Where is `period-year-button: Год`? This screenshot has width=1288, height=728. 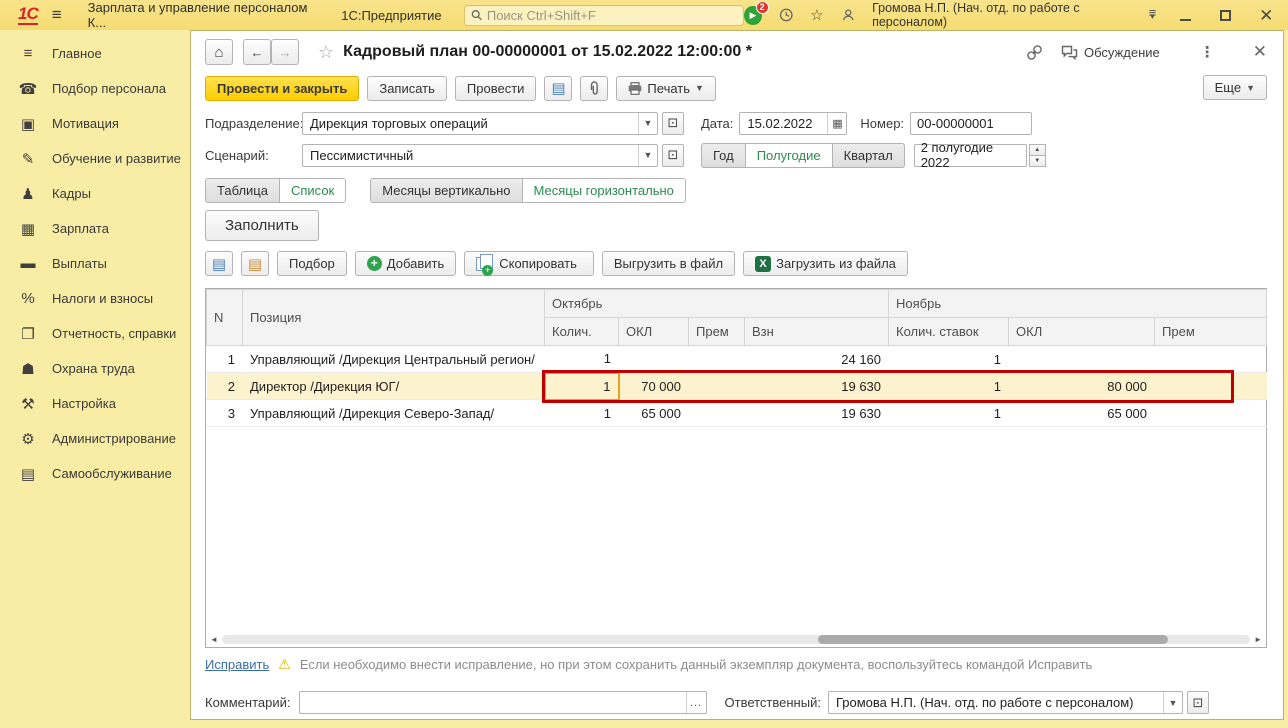 period-year-button: Год is located at coordinates (723, 155).